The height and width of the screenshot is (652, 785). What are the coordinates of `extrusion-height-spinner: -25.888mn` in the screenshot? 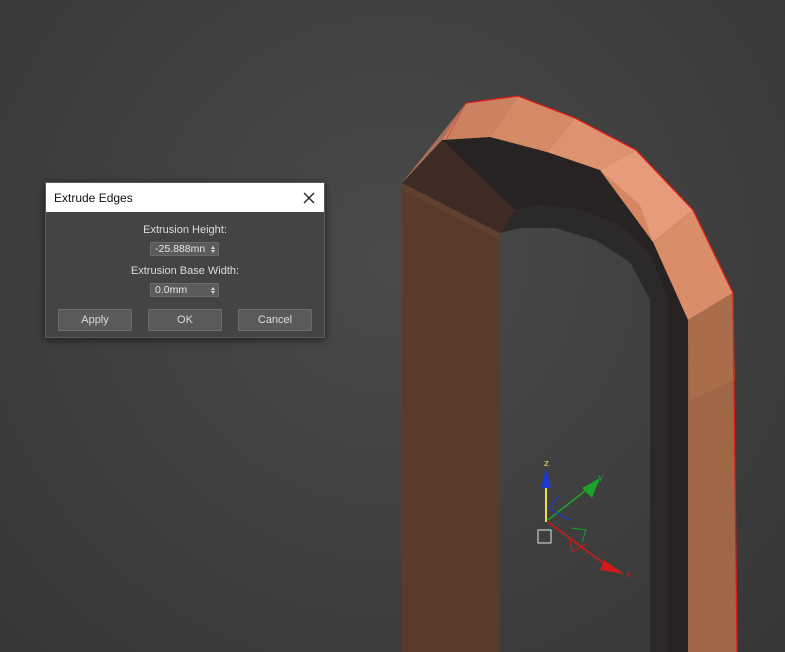 It's located at (184, 249).